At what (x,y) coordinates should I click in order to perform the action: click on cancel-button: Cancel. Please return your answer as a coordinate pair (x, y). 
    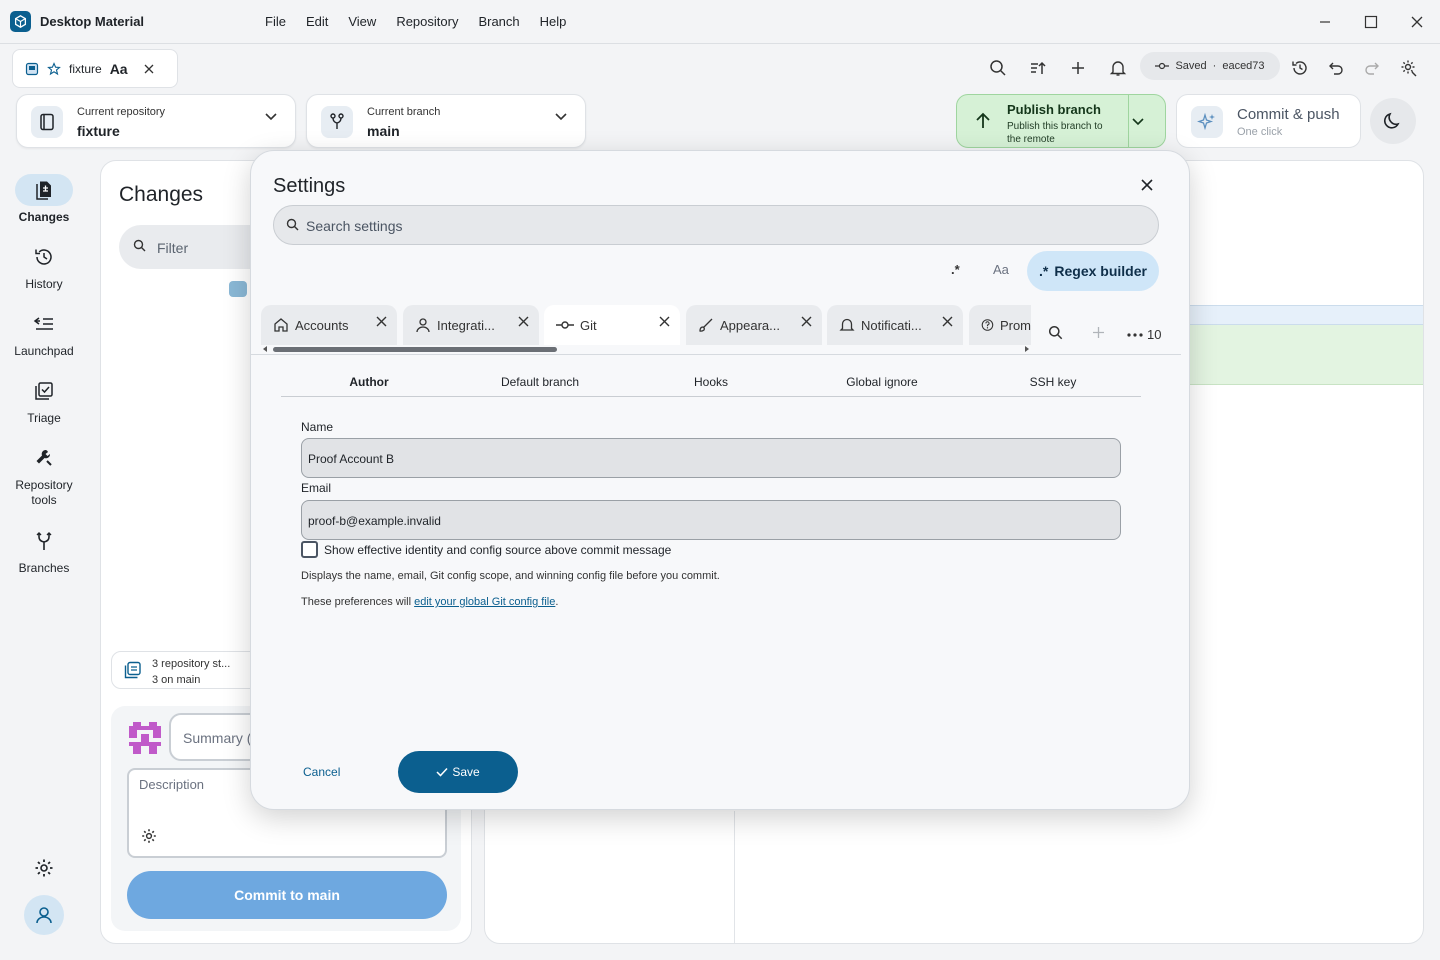
    Looking at the image, I should click on (321, 772).